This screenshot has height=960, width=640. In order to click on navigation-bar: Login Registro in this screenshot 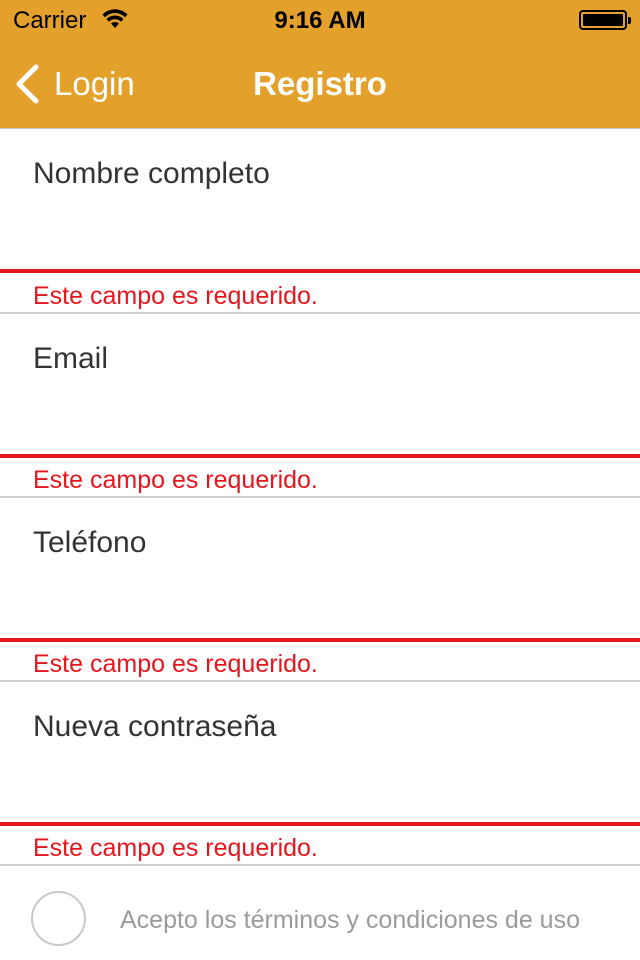, I will do `click(320, 84)`.